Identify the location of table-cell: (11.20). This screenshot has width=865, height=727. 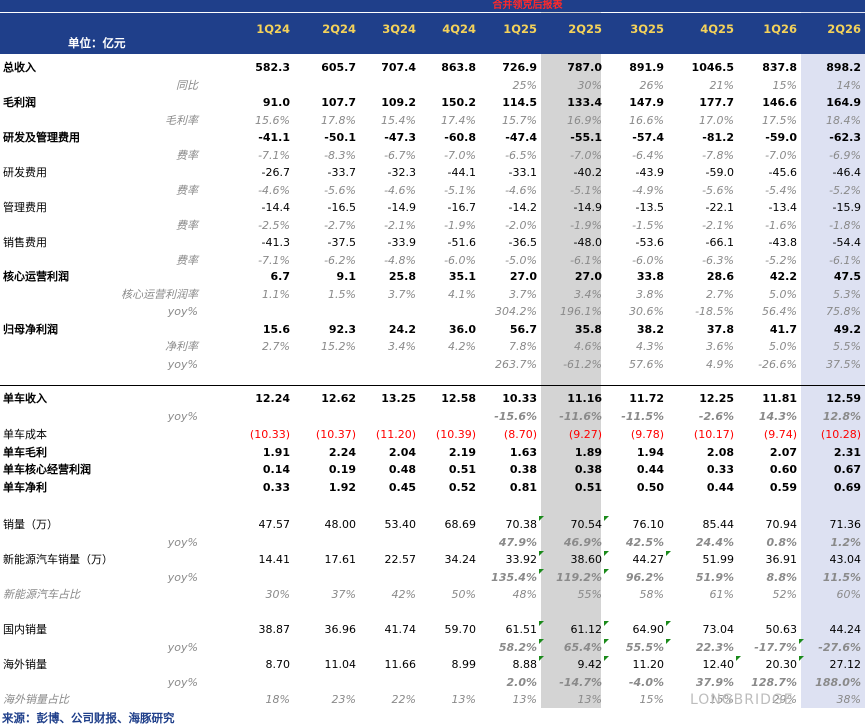
(395, 434).